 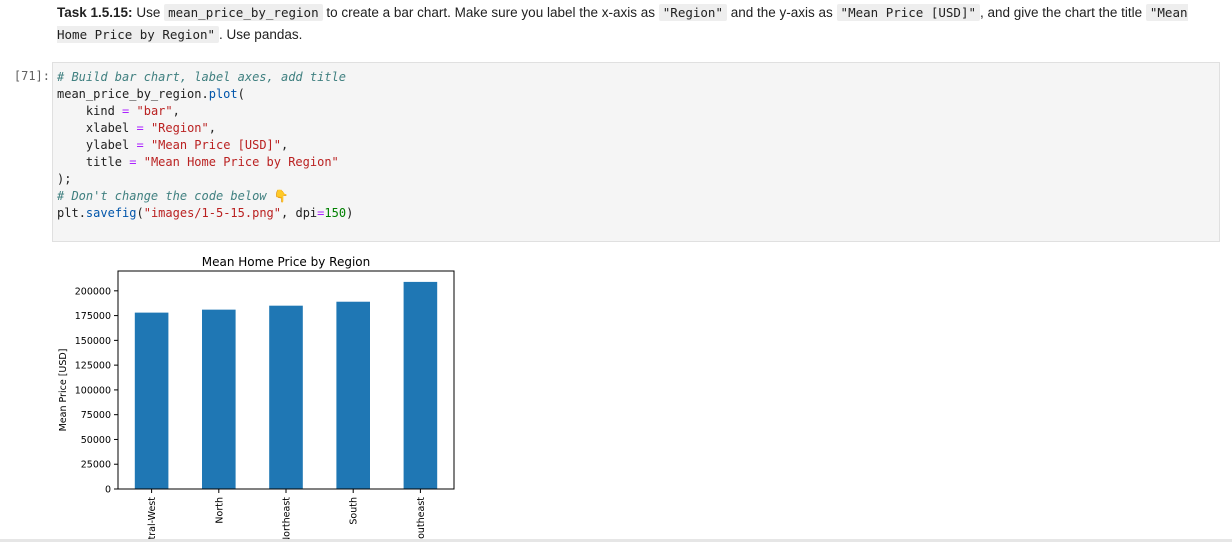 I want to click on y-tick-label: 150000, so click(x=93, y=341).